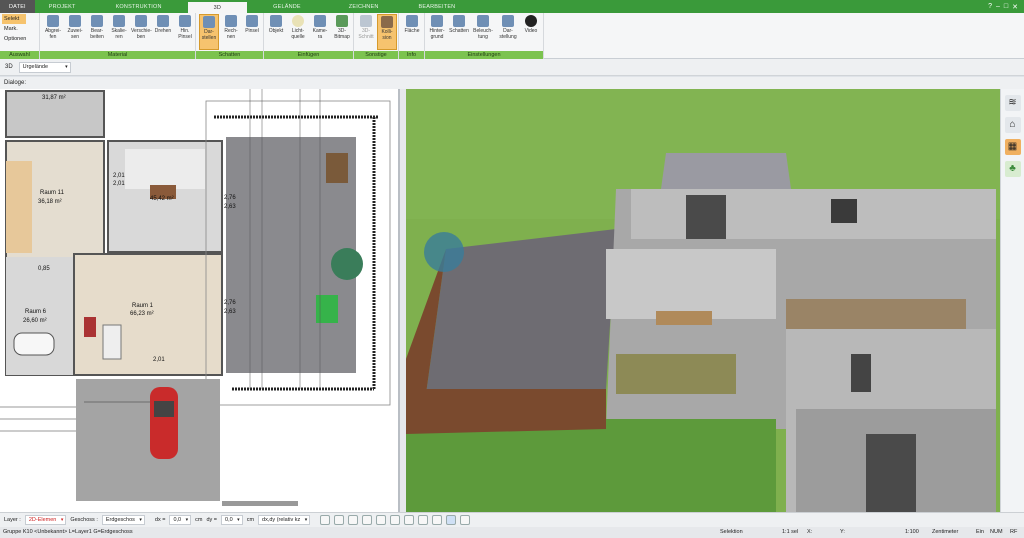 This screenshot has height=538, width=1024. Describe the element at coordinates (412, 32) in the screenshot. I see `flaeche-button: Fläche` at that location.